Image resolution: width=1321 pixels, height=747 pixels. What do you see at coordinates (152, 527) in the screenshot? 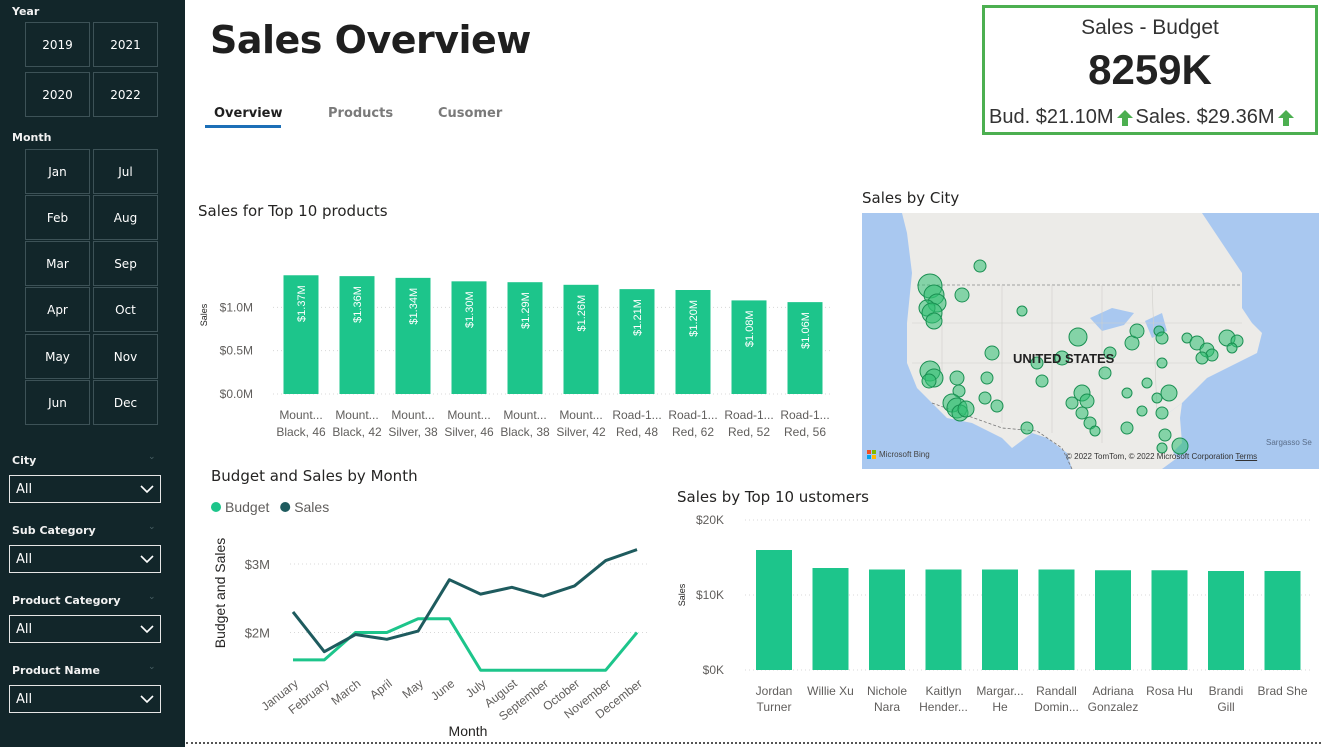
I see `sub-category-collapse-icon: ⌄` at bounding box center [152, 527].